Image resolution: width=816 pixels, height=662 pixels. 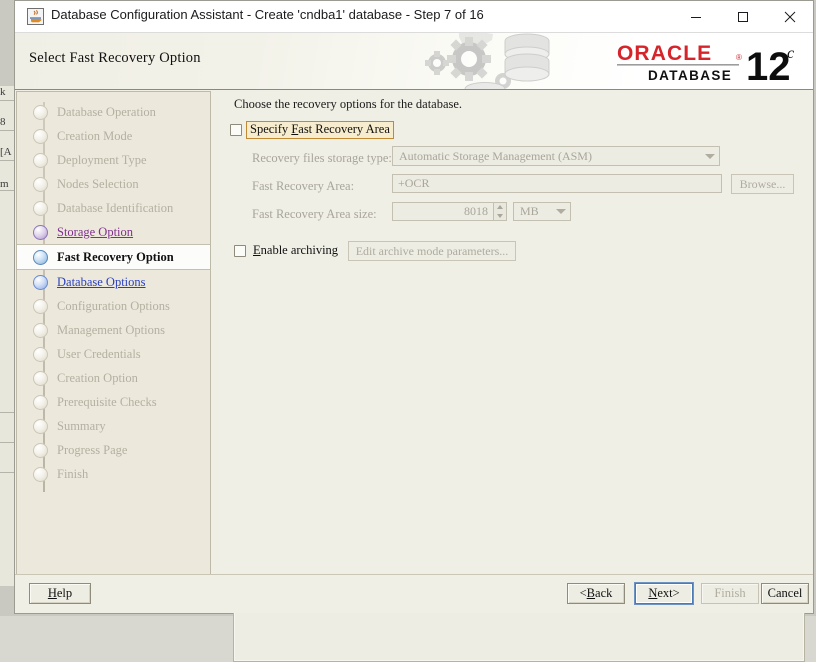 I want to click on sidebar-step-label: Creation Option, so click(x=97, y=377).